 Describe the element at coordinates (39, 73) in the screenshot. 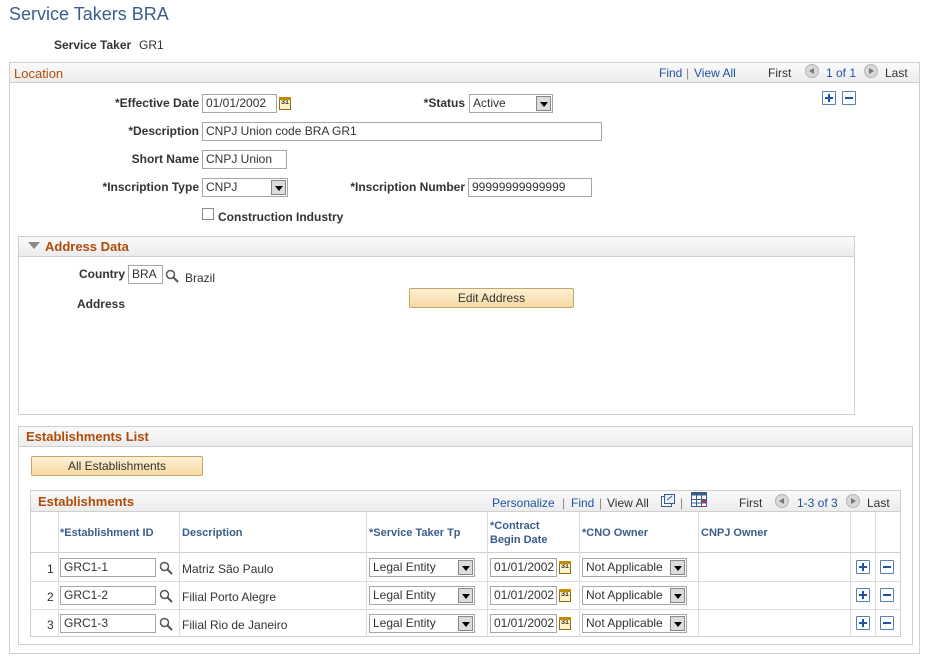

I see `location-title: Location` at that location.